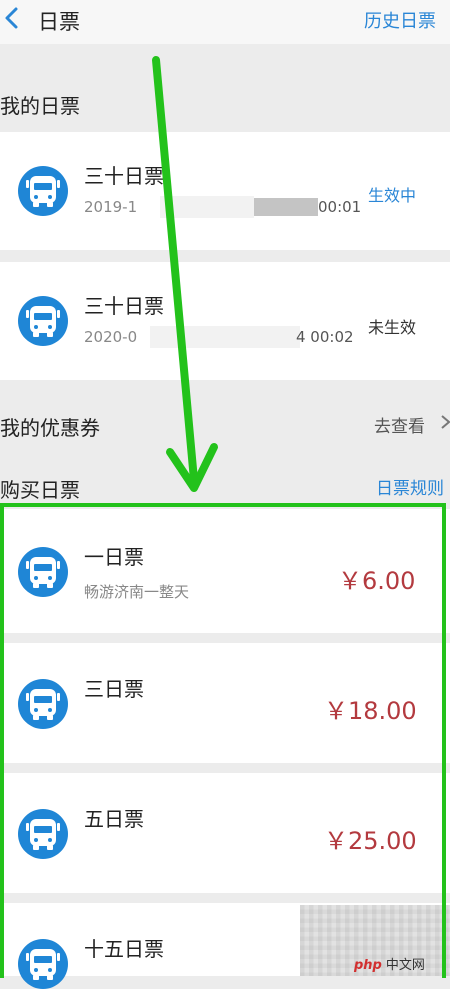  Describe the element at coordinates (59, 22) in the screenshot. I see `page-title: 日票` at that location.